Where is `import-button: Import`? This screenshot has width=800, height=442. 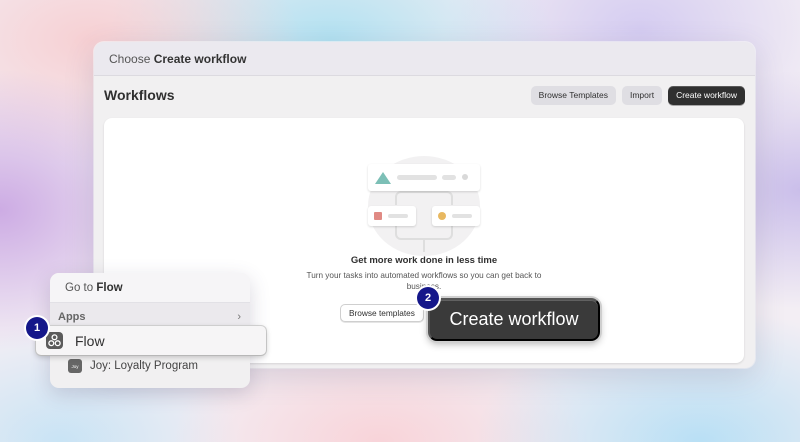 import-button: Import is located at coordinates (642, 95).